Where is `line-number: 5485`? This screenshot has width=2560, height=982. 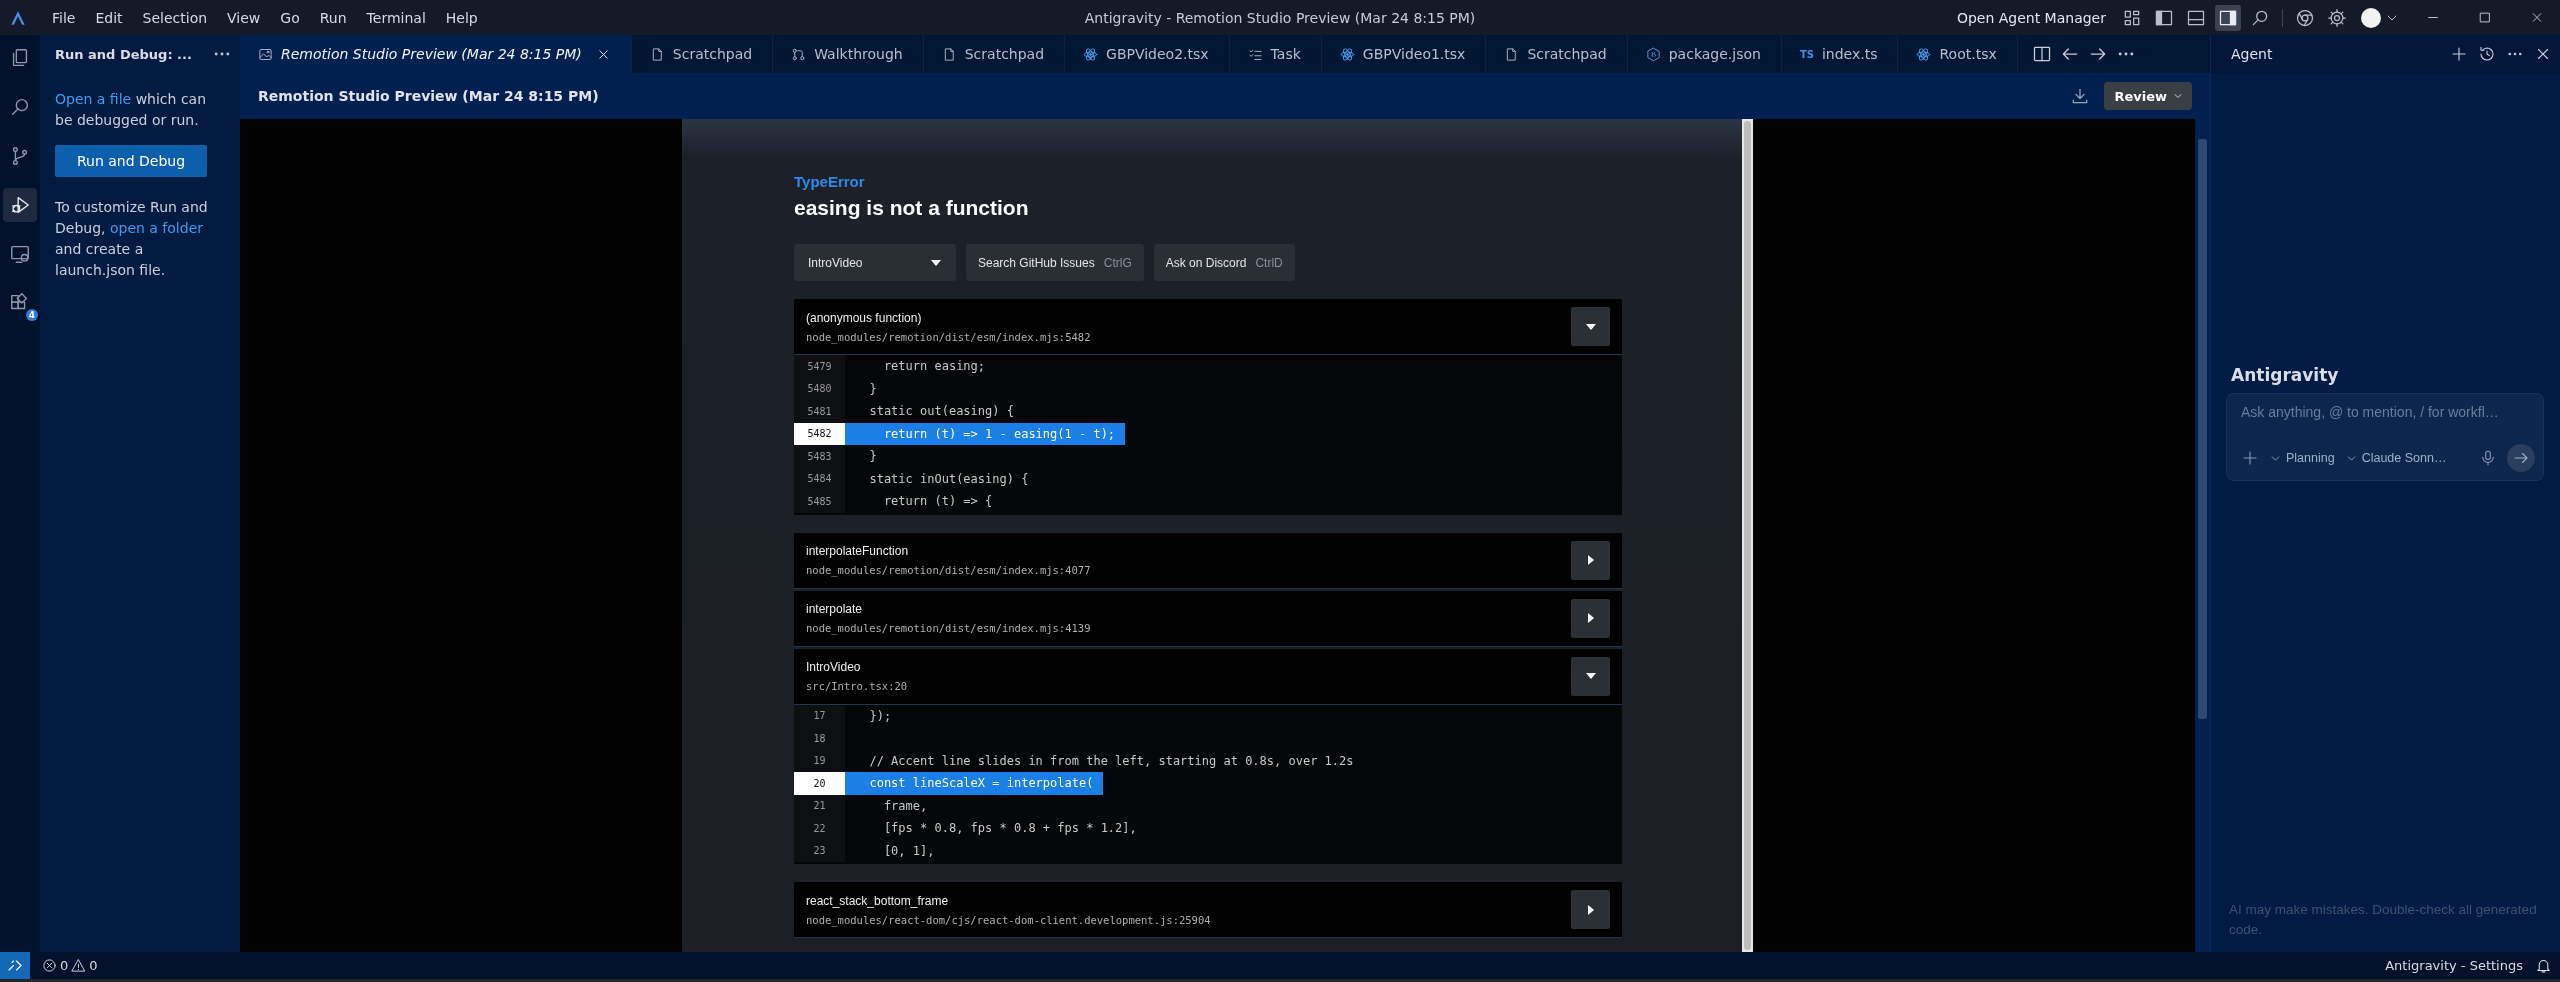
line-number: 5485 is located at coordinates (819, 501).